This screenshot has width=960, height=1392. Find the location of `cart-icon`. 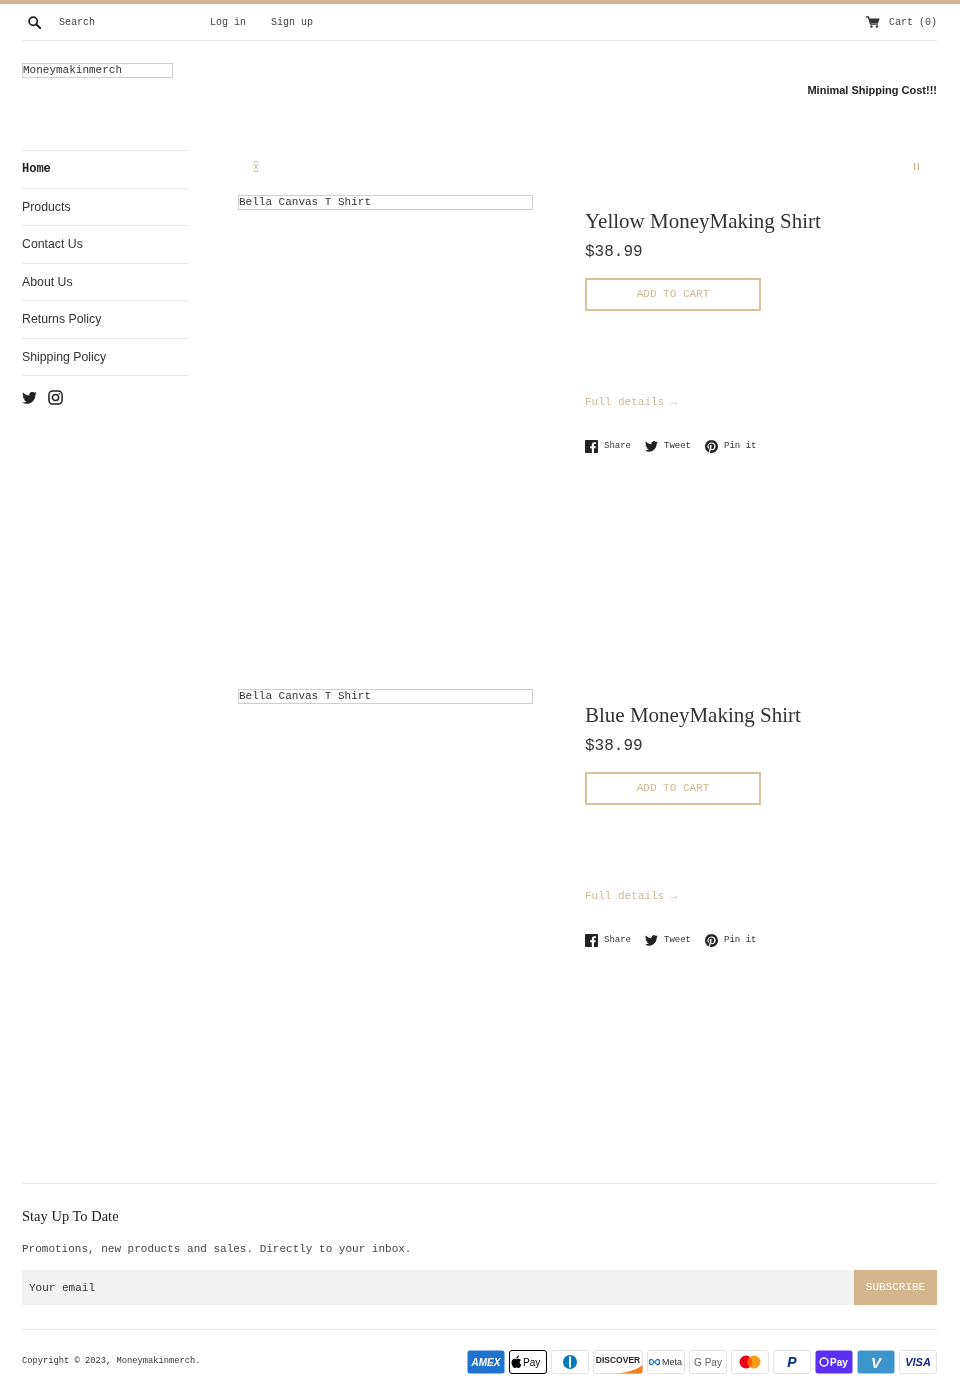

cart-icon is located at coordinates (873, 22).